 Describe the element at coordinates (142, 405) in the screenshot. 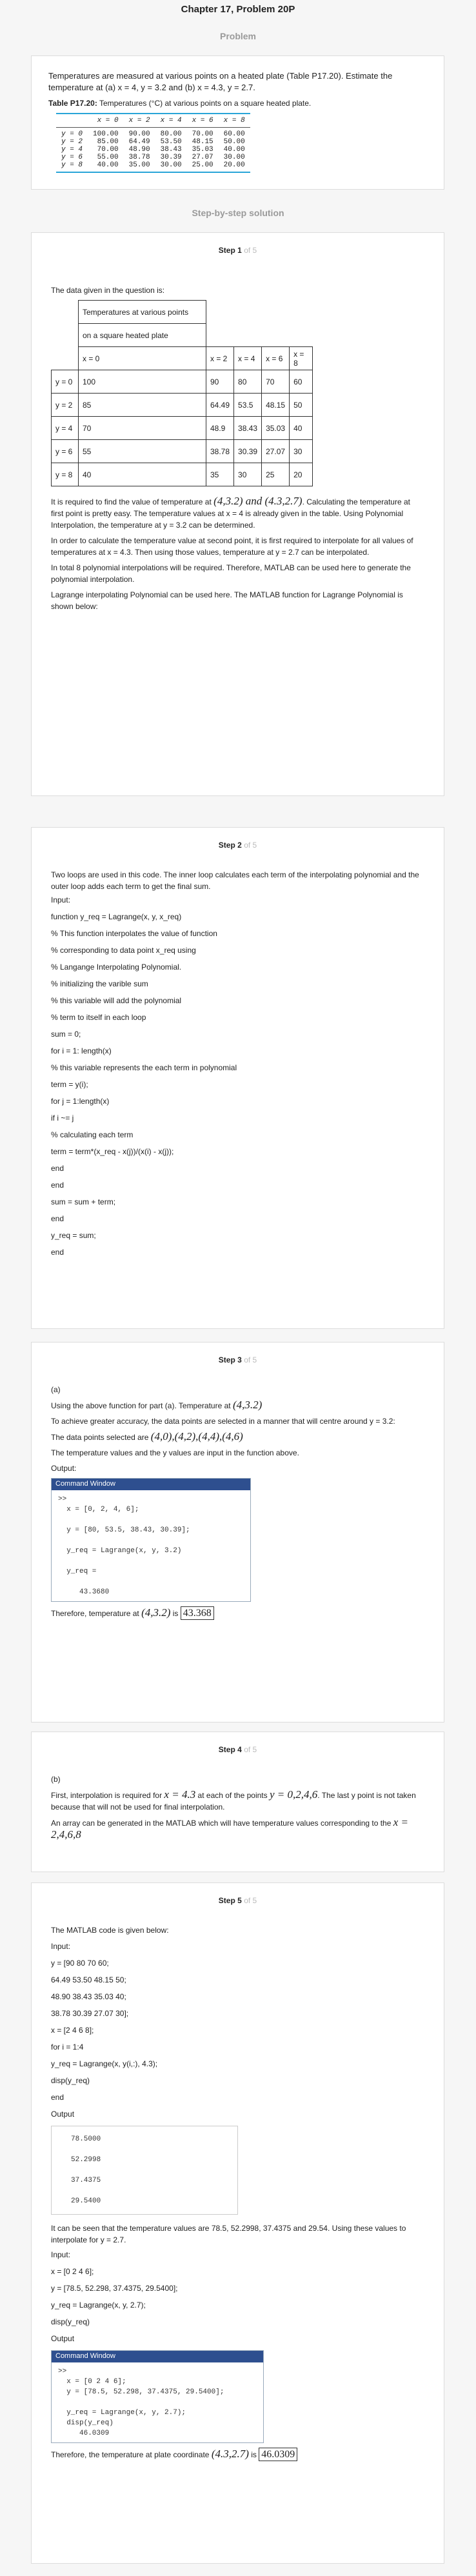

I see `given-table-cell: 85` at that location.